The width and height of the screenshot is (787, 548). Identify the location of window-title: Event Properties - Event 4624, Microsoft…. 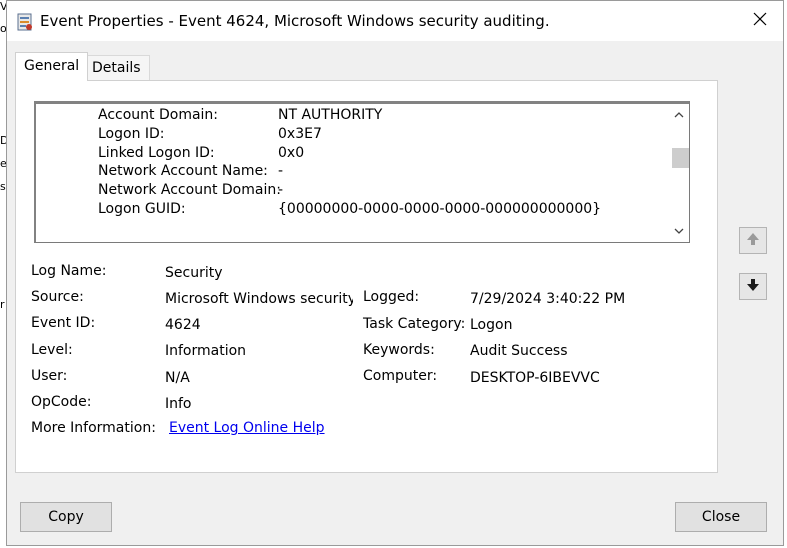
(295, 21).